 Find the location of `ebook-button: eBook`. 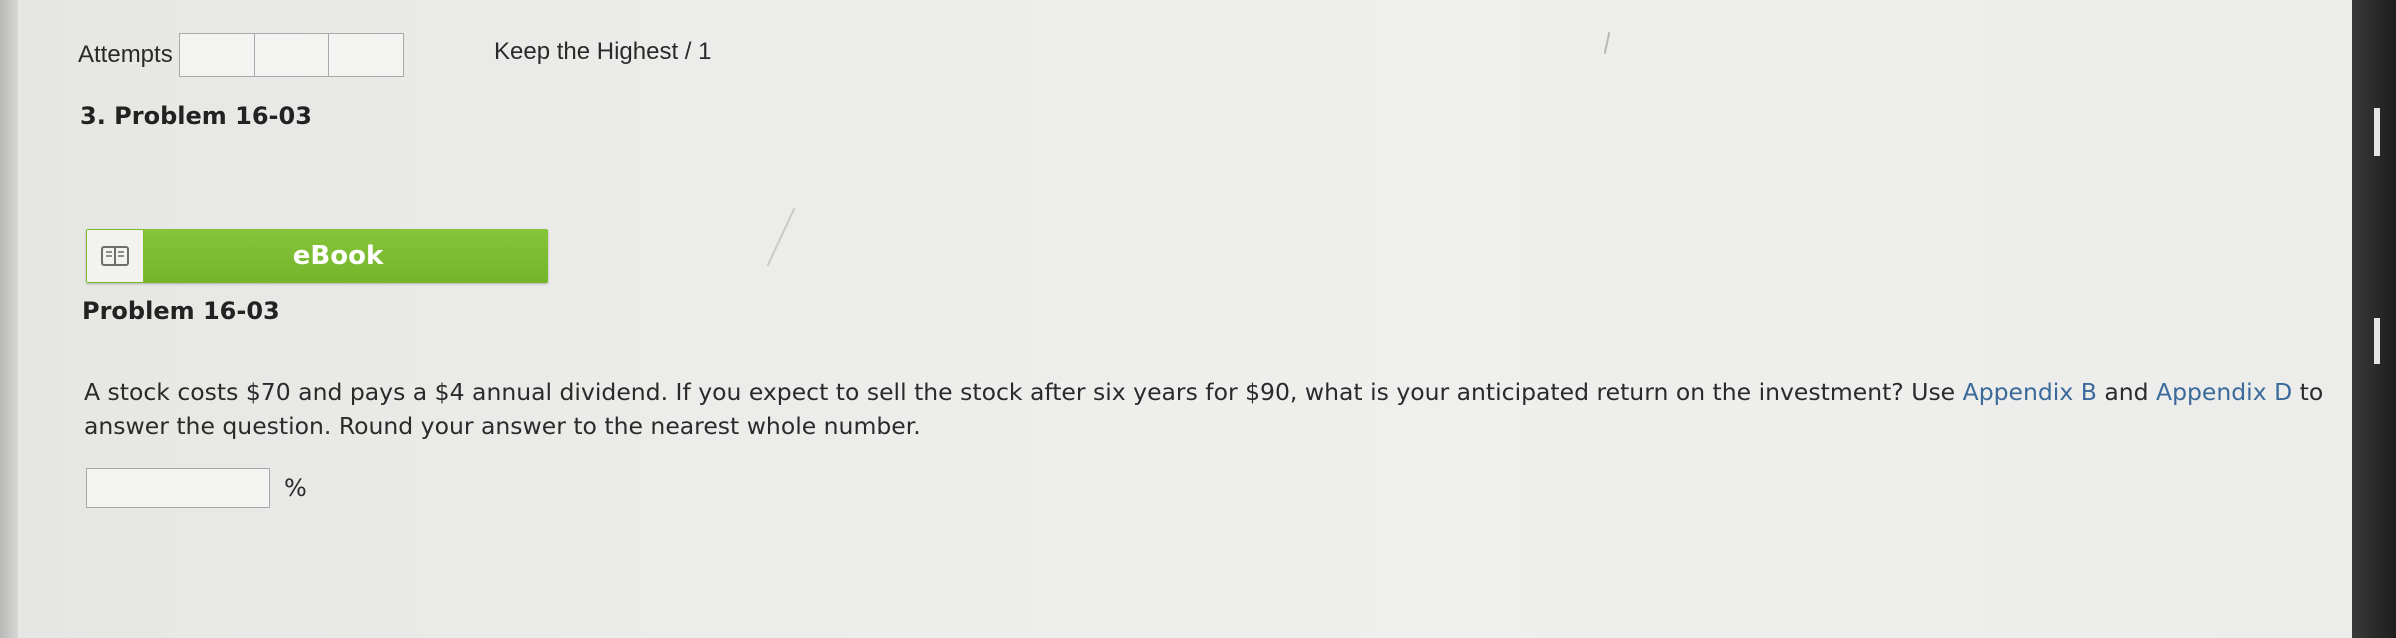

ebook-button: eBook is located at coordinates (317, 256).